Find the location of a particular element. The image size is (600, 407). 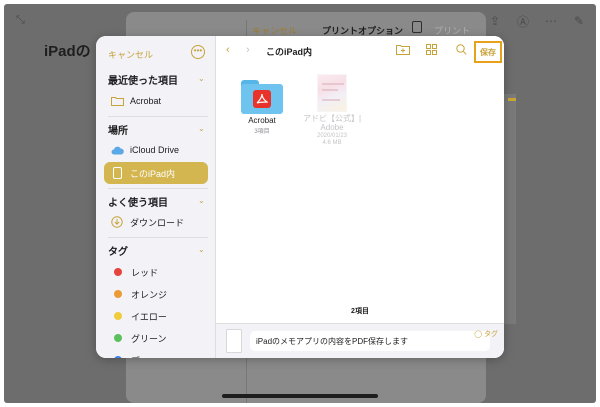

sidebar-item-icloud-drive: iCloud Drive is located at coordinates (156, 150).